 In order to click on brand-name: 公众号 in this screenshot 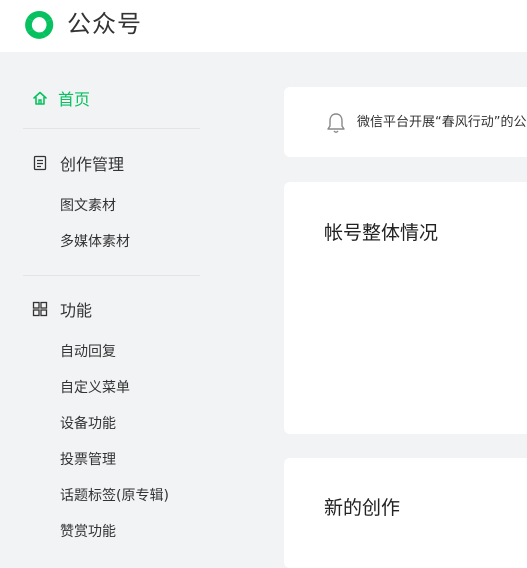, I will do `click(104, 24)`.